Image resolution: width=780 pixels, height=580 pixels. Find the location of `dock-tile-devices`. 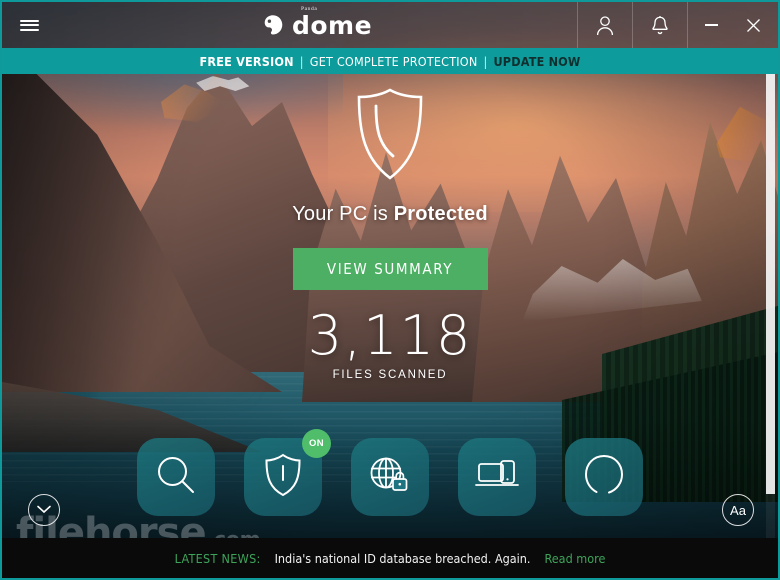

dock-tile-devices is located at coordinates (497, 477).